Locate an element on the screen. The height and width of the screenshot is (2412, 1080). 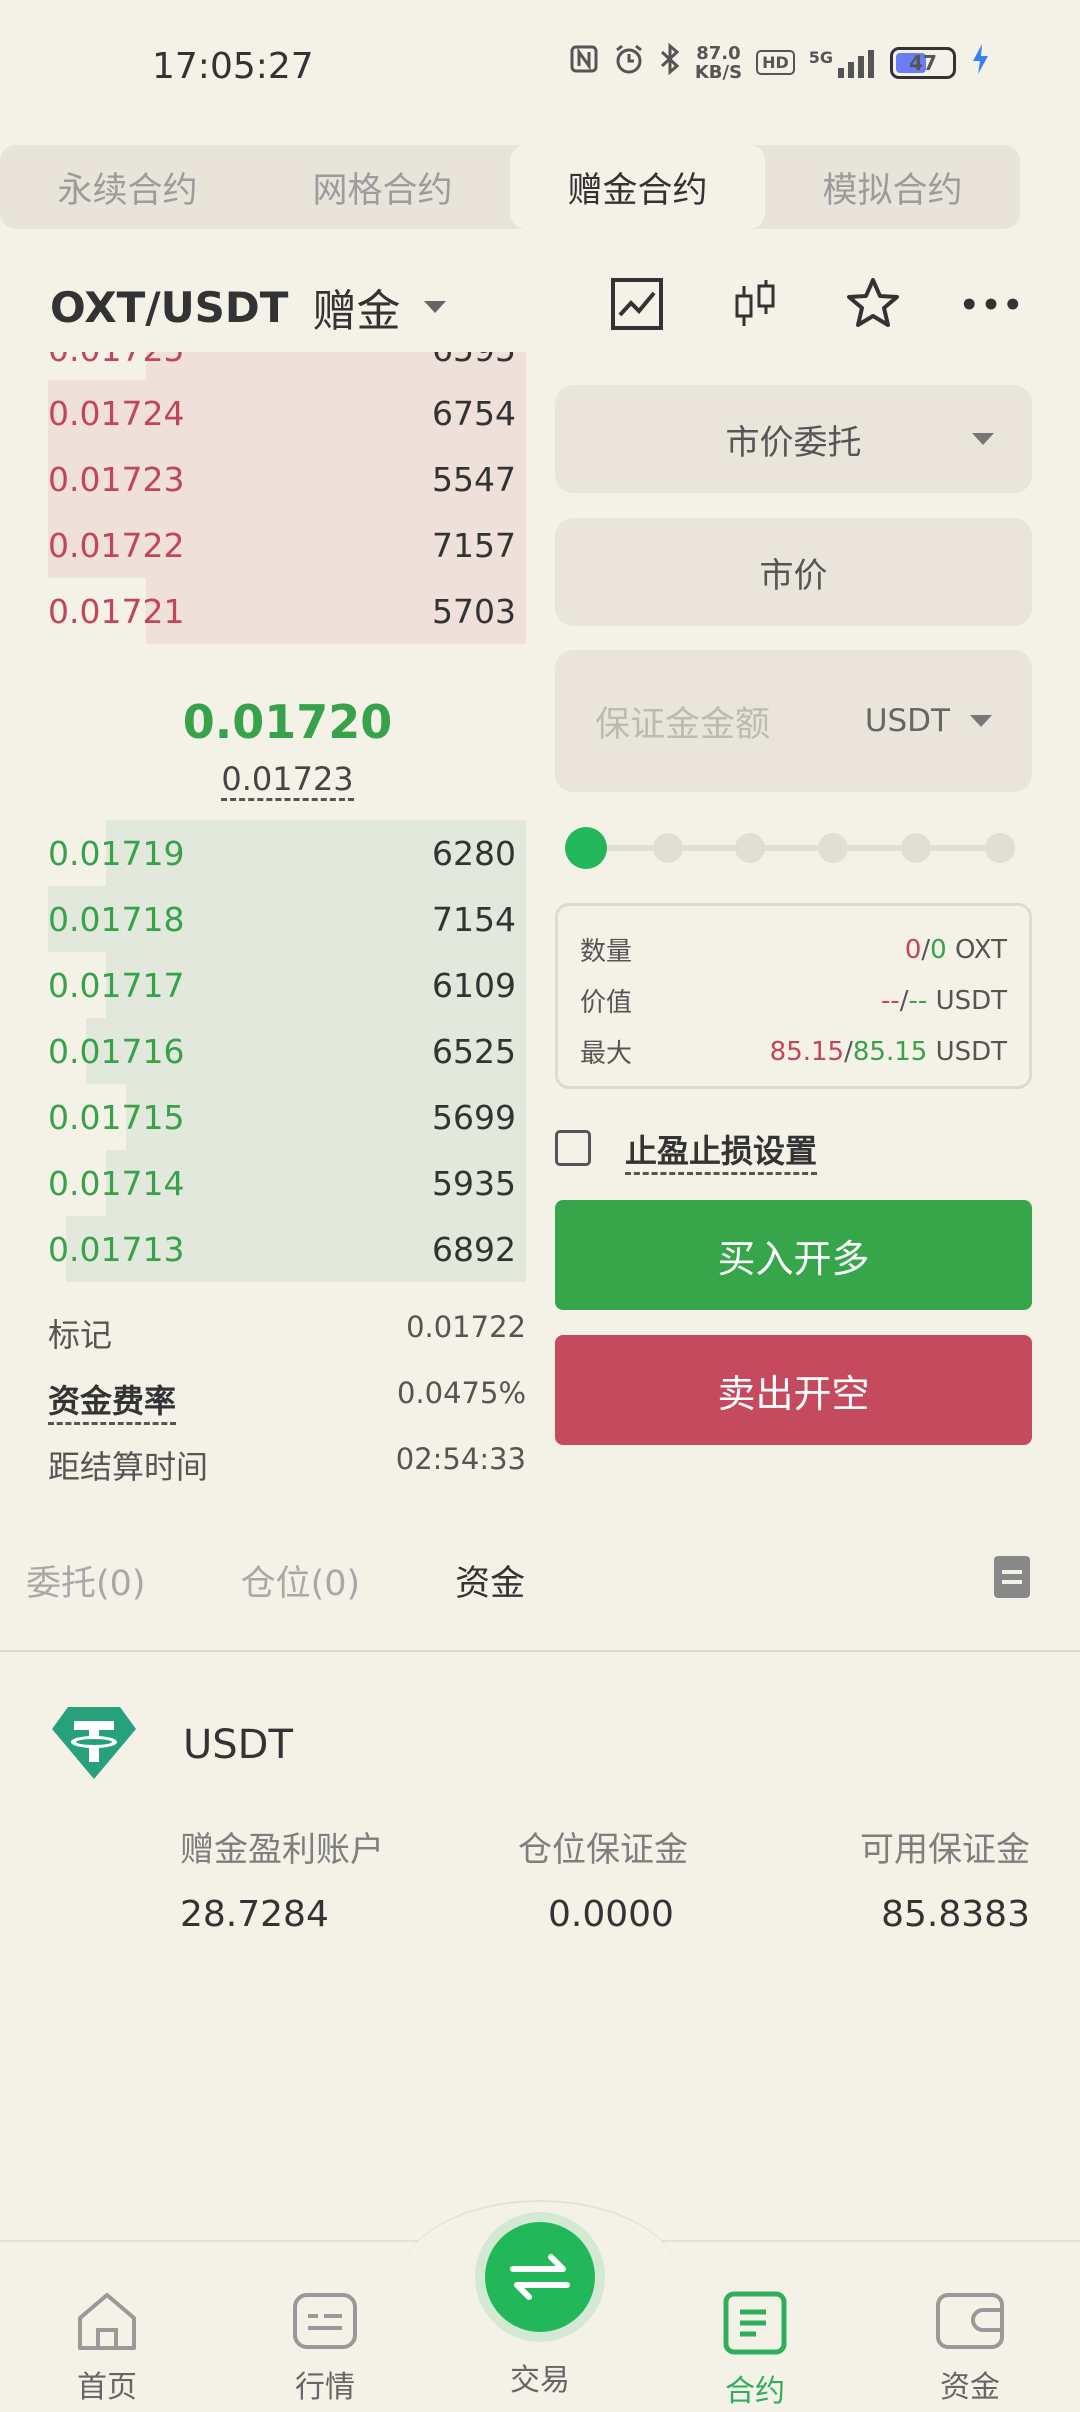
account-tabs: 委托(0) 仓位(0) 资金 is located at coordinates (323, 1580).